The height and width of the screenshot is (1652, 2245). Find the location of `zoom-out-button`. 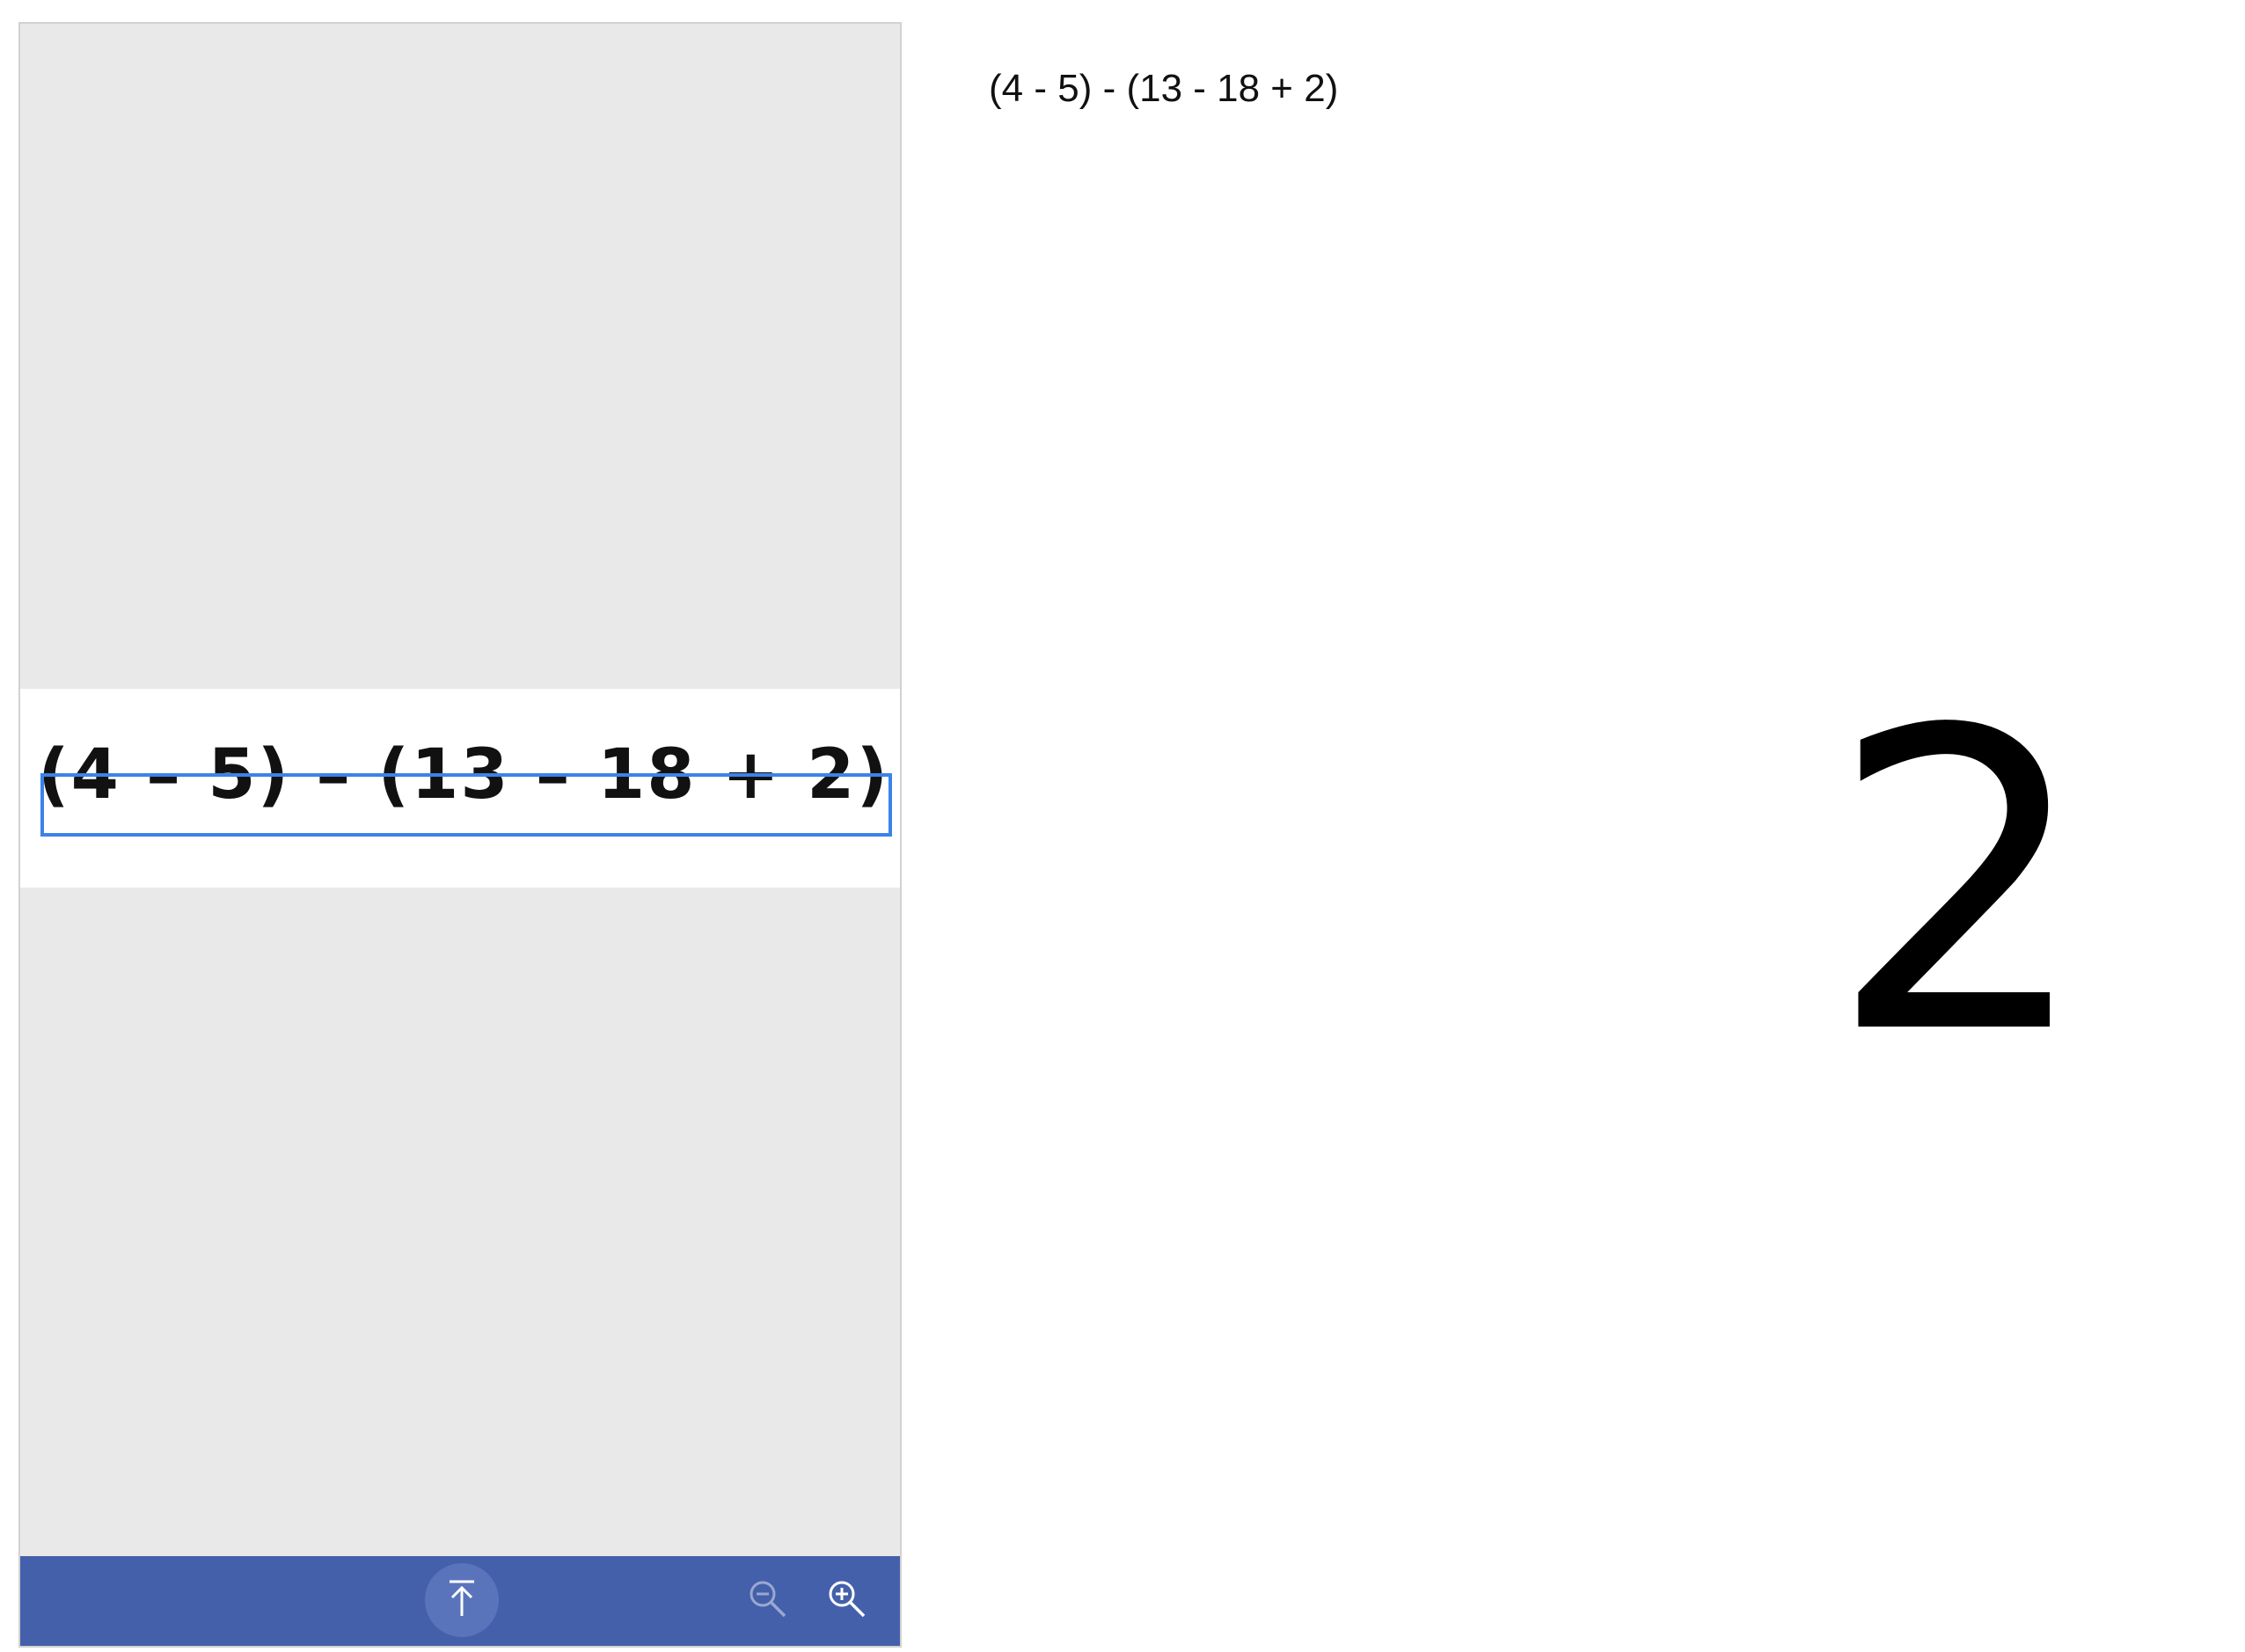

zoom-out-button is located at coordinates (768, 1601).